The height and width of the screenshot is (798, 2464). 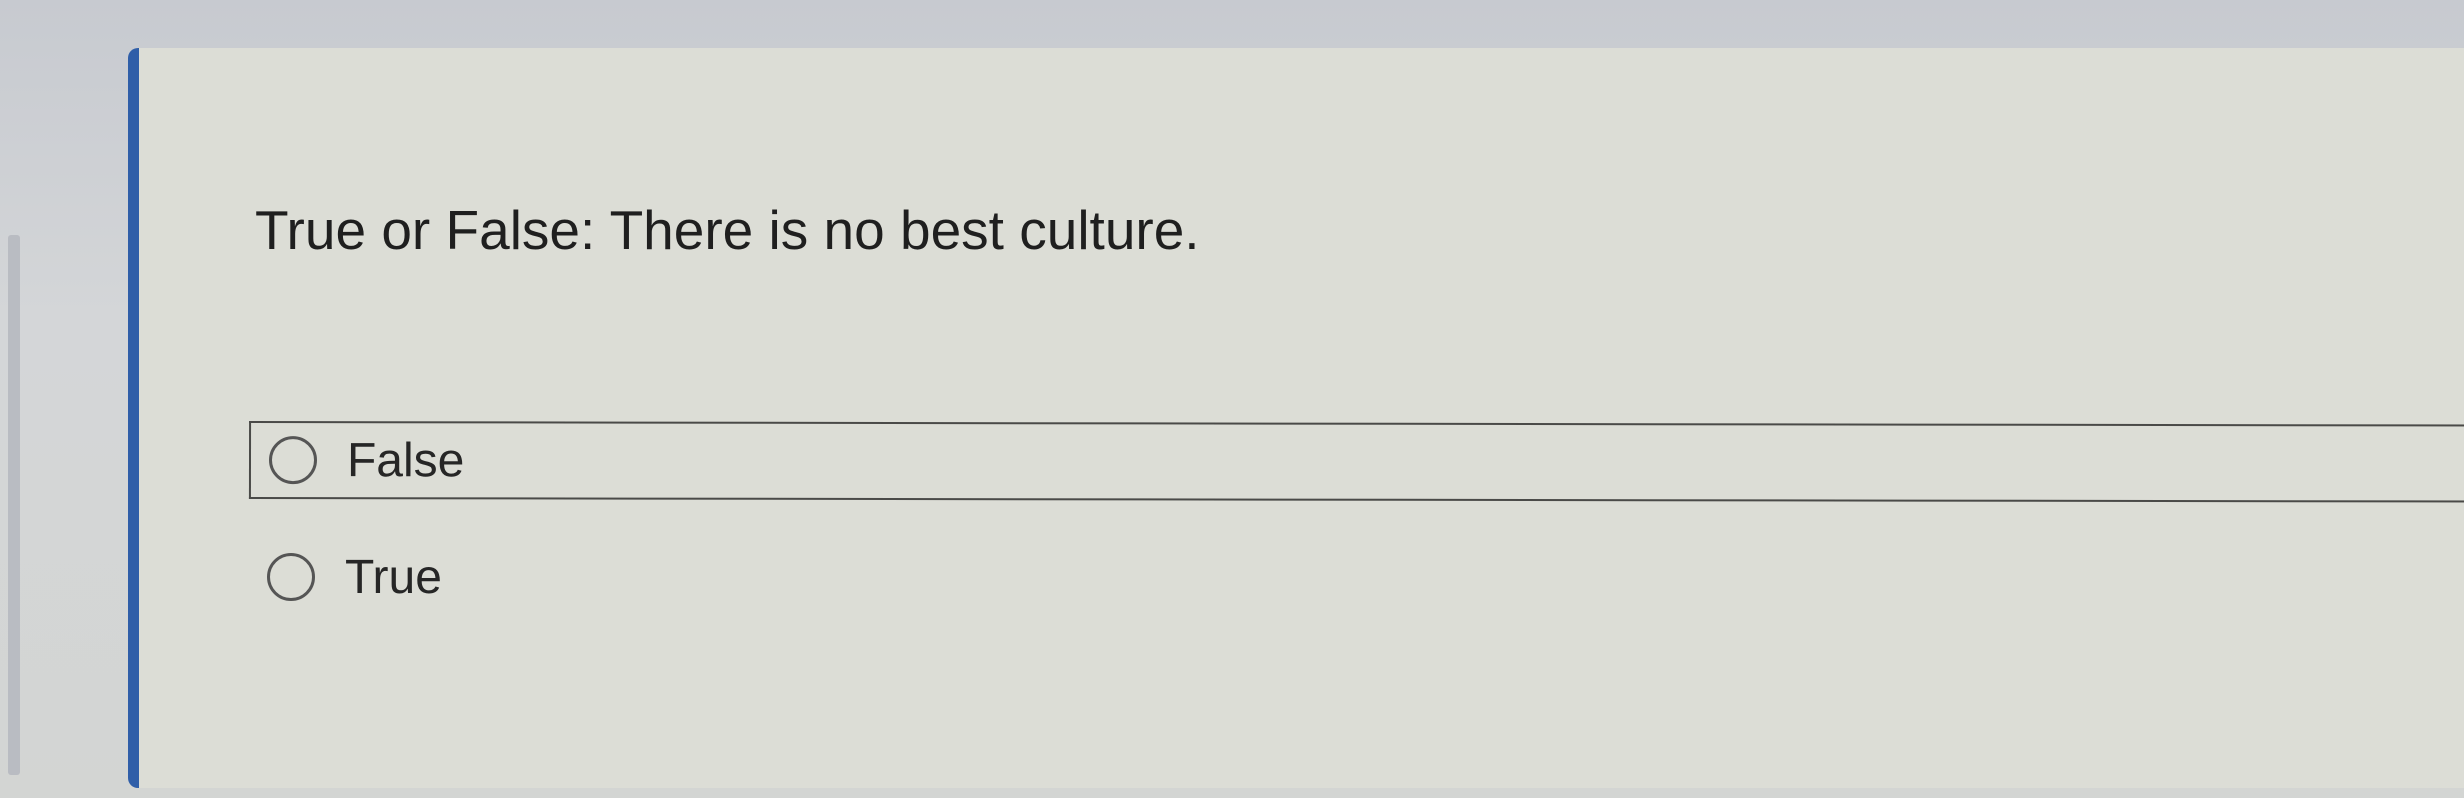 What do you see at coordinates (1356, 577) in the screenshot?
I see `answer-option-true: True` at bounding box center [1356, 577].